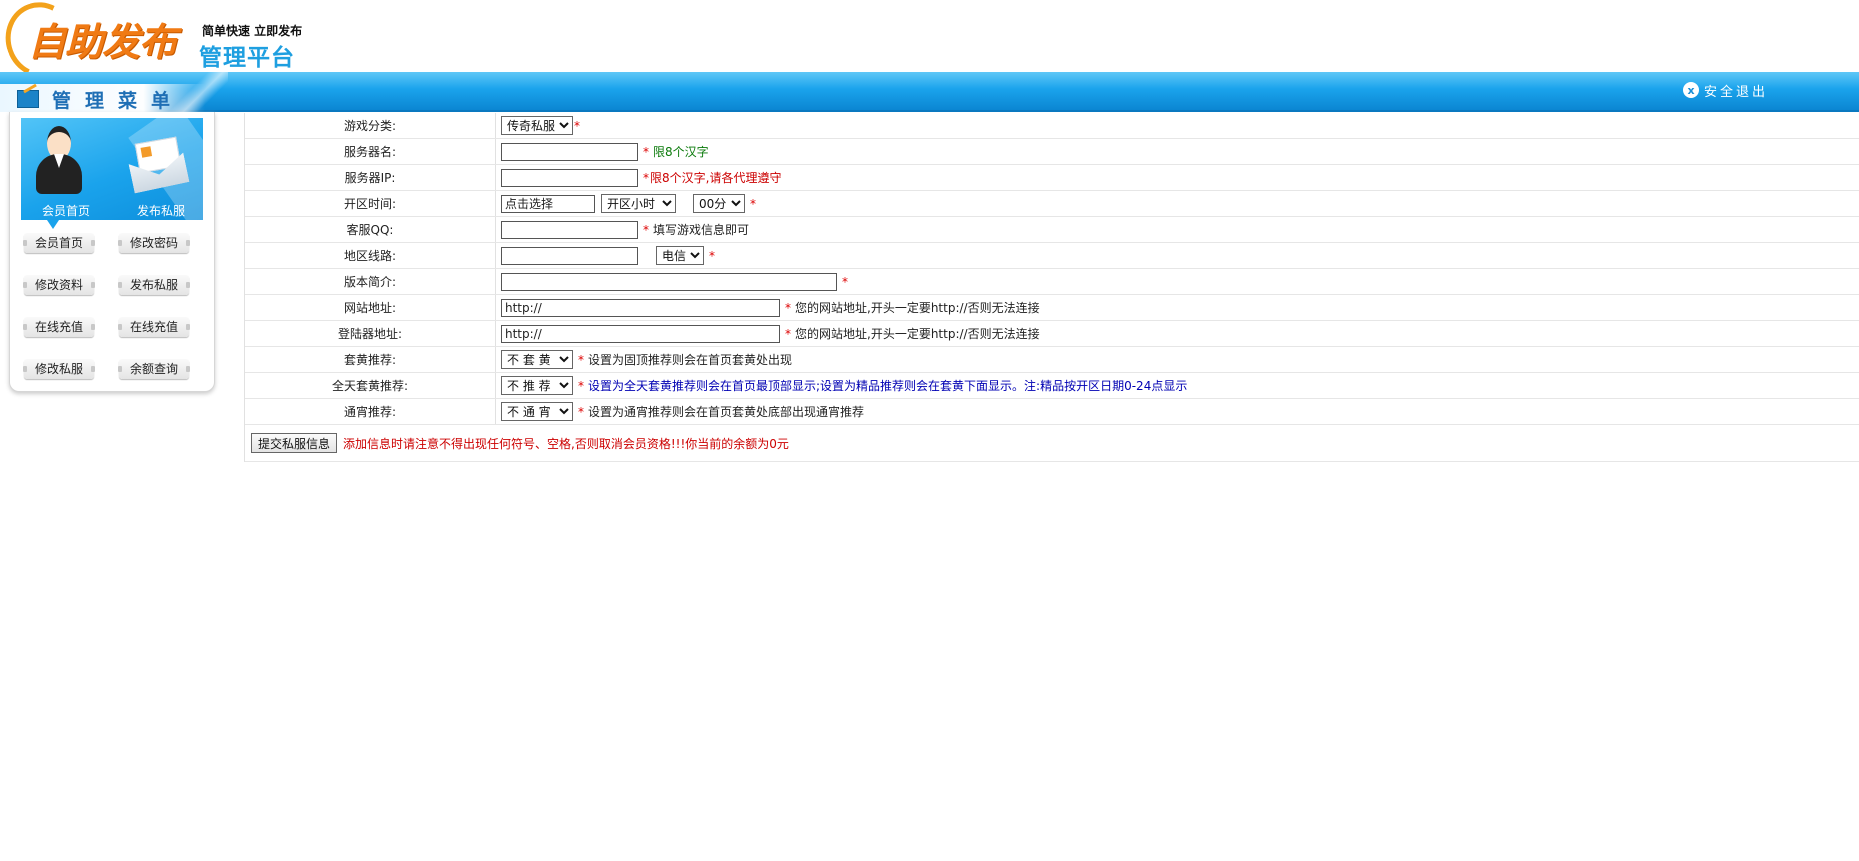 This screenshot has height=861, width=1859. What do you see at coordinates (154, 369) in the screenshot?
I see `sidebar-item-balance-query: 余额查询` at bounding box center [154, 369].